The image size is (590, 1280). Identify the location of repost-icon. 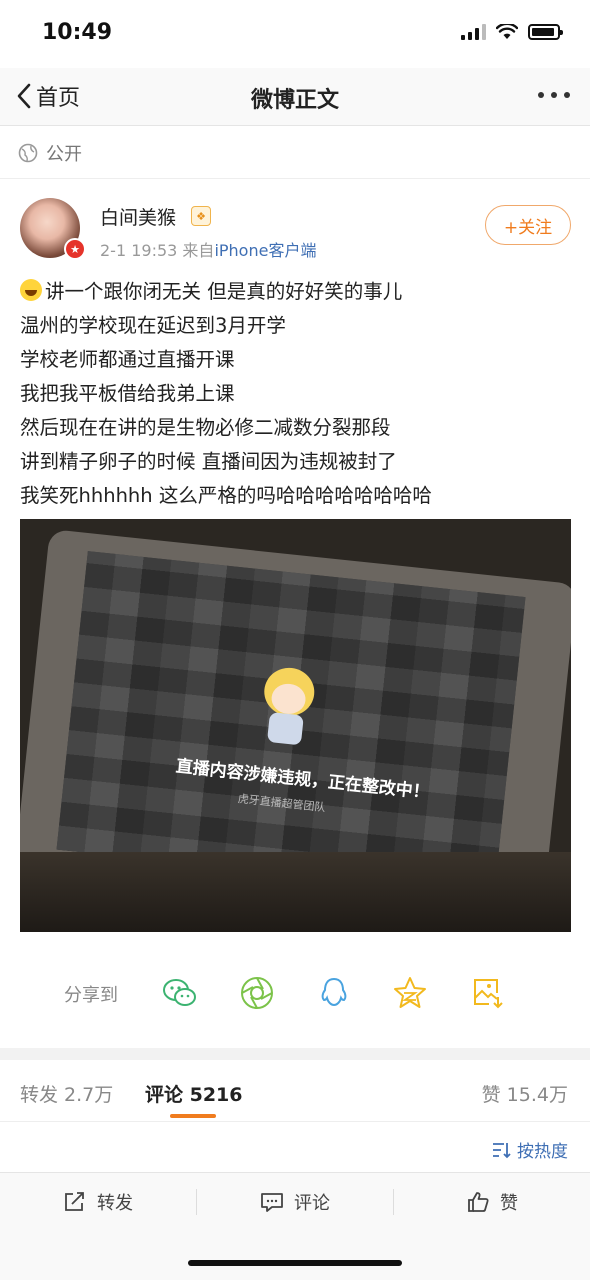
(74, 1201).